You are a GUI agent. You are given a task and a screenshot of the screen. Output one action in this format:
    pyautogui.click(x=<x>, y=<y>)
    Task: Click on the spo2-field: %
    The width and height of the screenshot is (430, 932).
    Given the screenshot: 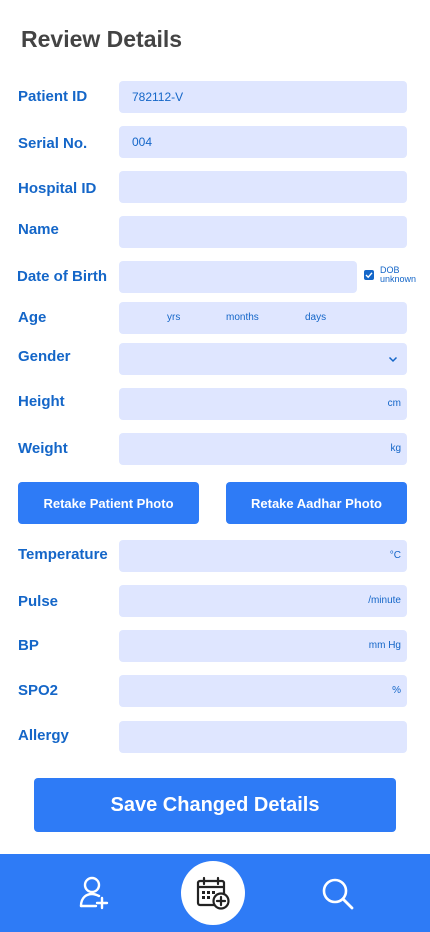 What is the action you would take?
    pyautogui.click(x=263, y=691)
    